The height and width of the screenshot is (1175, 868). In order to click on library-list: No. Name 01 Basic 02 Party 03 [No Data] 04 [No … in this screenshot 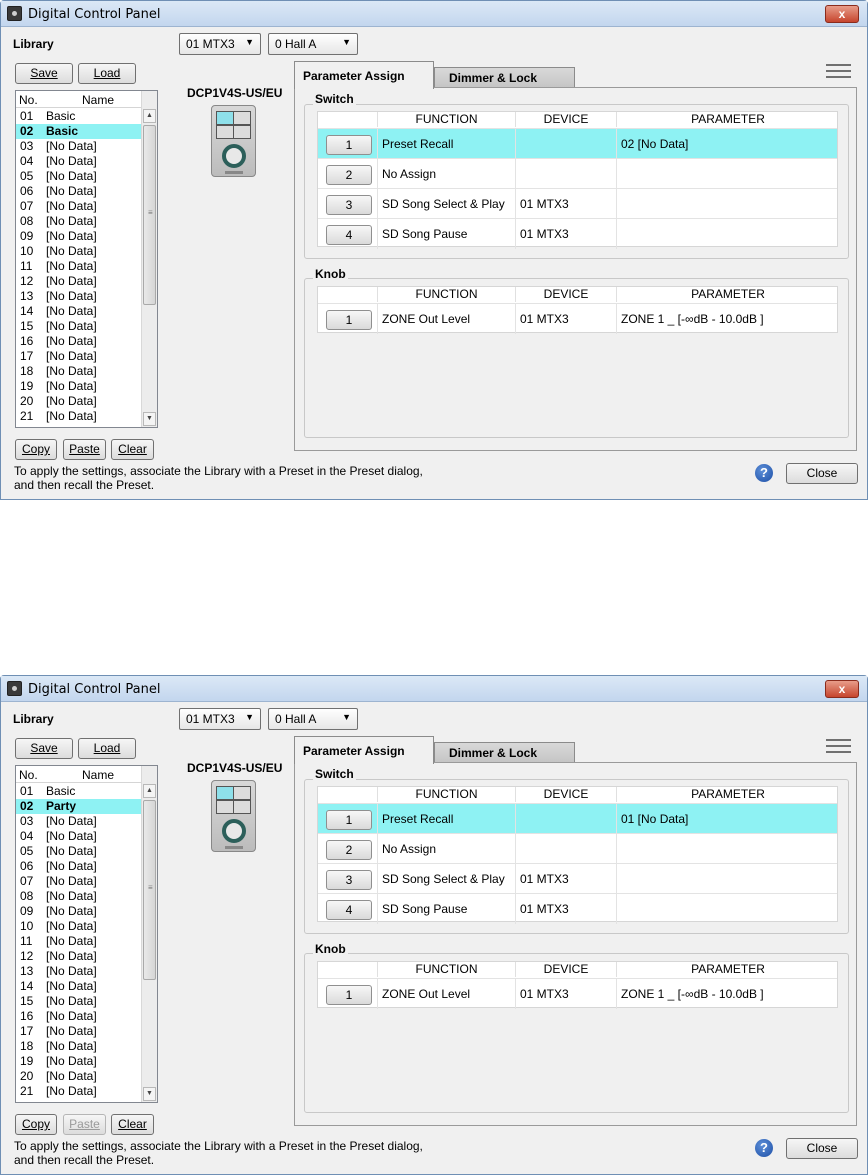, I will do `click(86, 934)`.